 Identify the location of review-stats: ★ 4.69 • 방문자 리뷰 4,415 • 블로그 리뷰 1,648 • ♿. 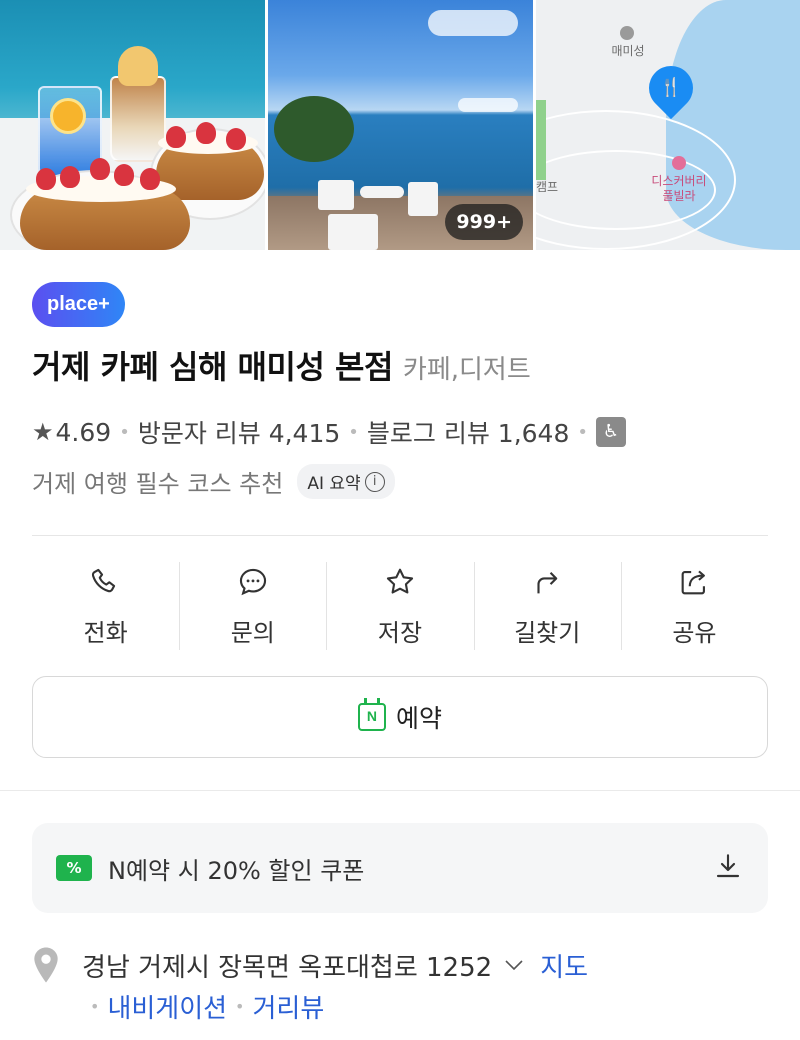
(329, 432).